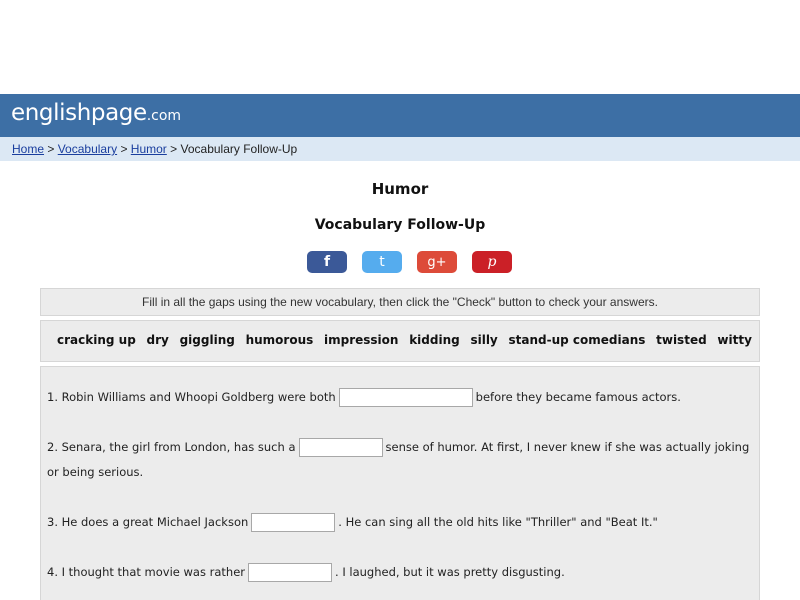  I want to click on twitter-icon: t, so click(382, 262).